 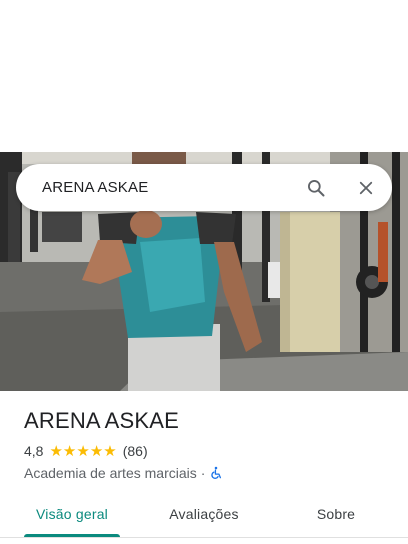 What do you see at coordinates (72, 513) in the screenshot?
I see `tab-overview: Visão geral` at bounding box center [72, 513].